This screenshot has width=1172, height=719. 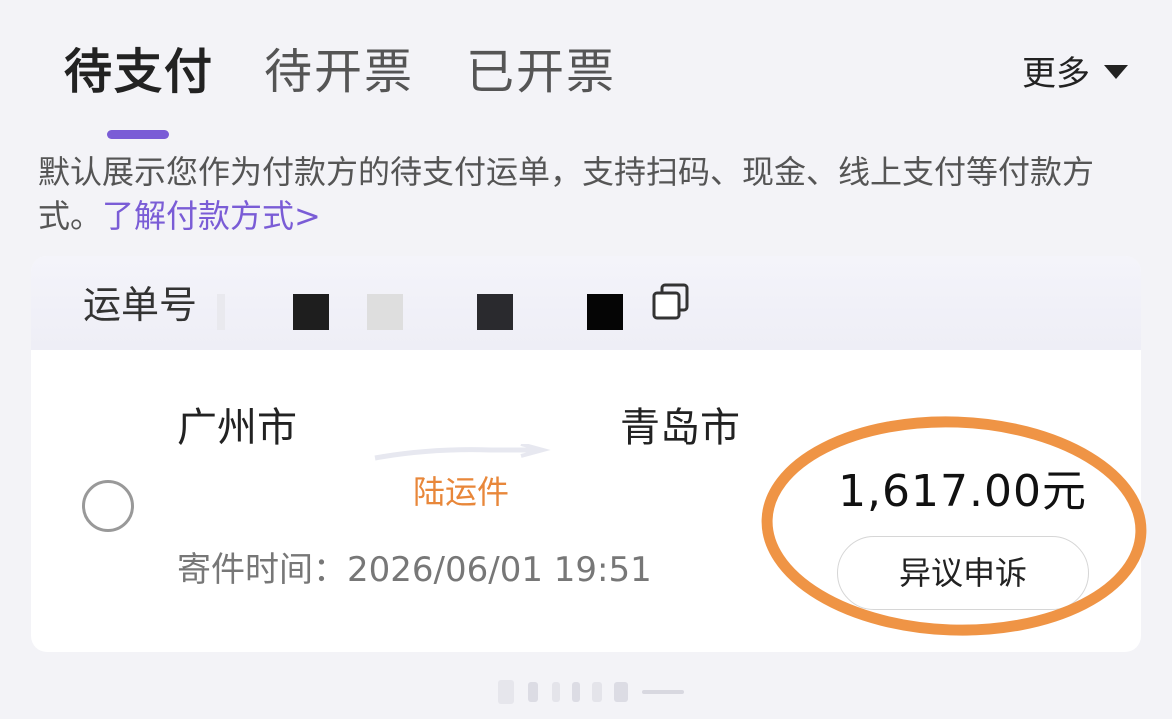 I want to click on tab-pending-payment: 待支付, so click(x=139, y=72).